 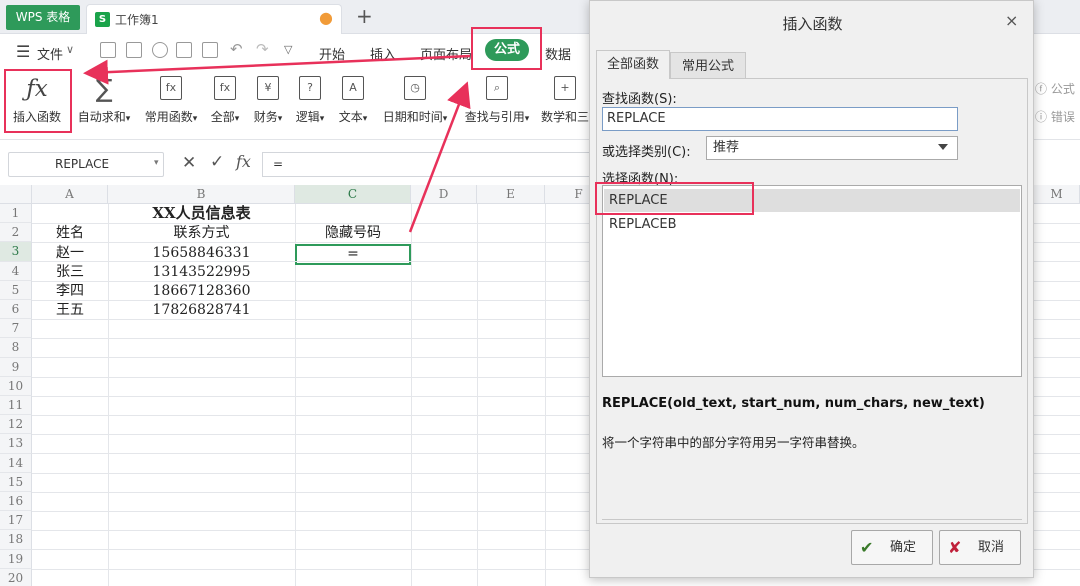 What do you see at coordinates (633, 64) in the screenshot?
I see `tab-all-functions: 全部函数` at bounding box center [633, 64].